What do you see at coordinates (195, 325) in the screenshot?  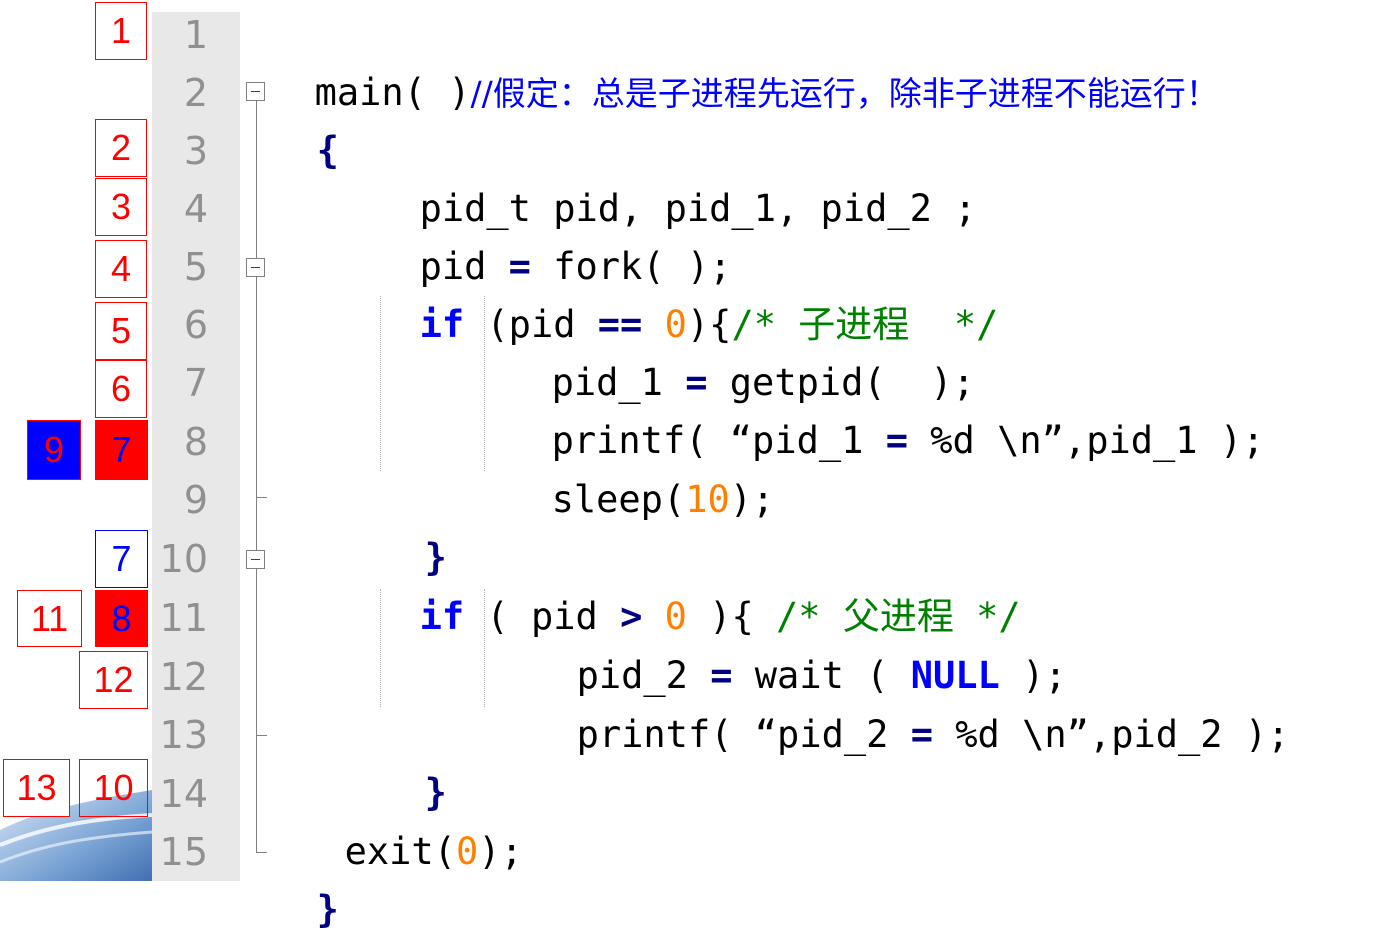 I see `line-number: 6` at bounding box center [195, 325].